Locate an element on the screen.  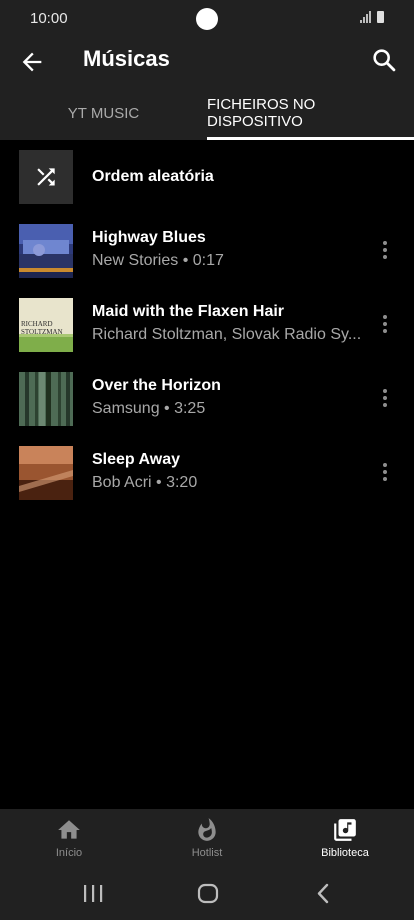
chevron-left-icon is located at coordinates (323, 893).